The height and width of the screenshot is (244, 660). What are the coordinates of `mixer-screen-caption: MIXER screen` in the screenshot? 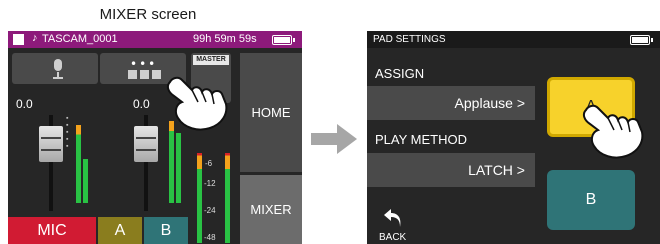 It's located at (148, 14).